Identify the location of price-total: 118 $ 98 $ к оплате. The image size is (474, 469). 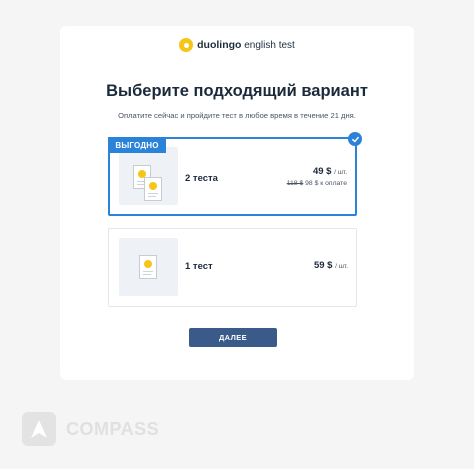
(317, 183).